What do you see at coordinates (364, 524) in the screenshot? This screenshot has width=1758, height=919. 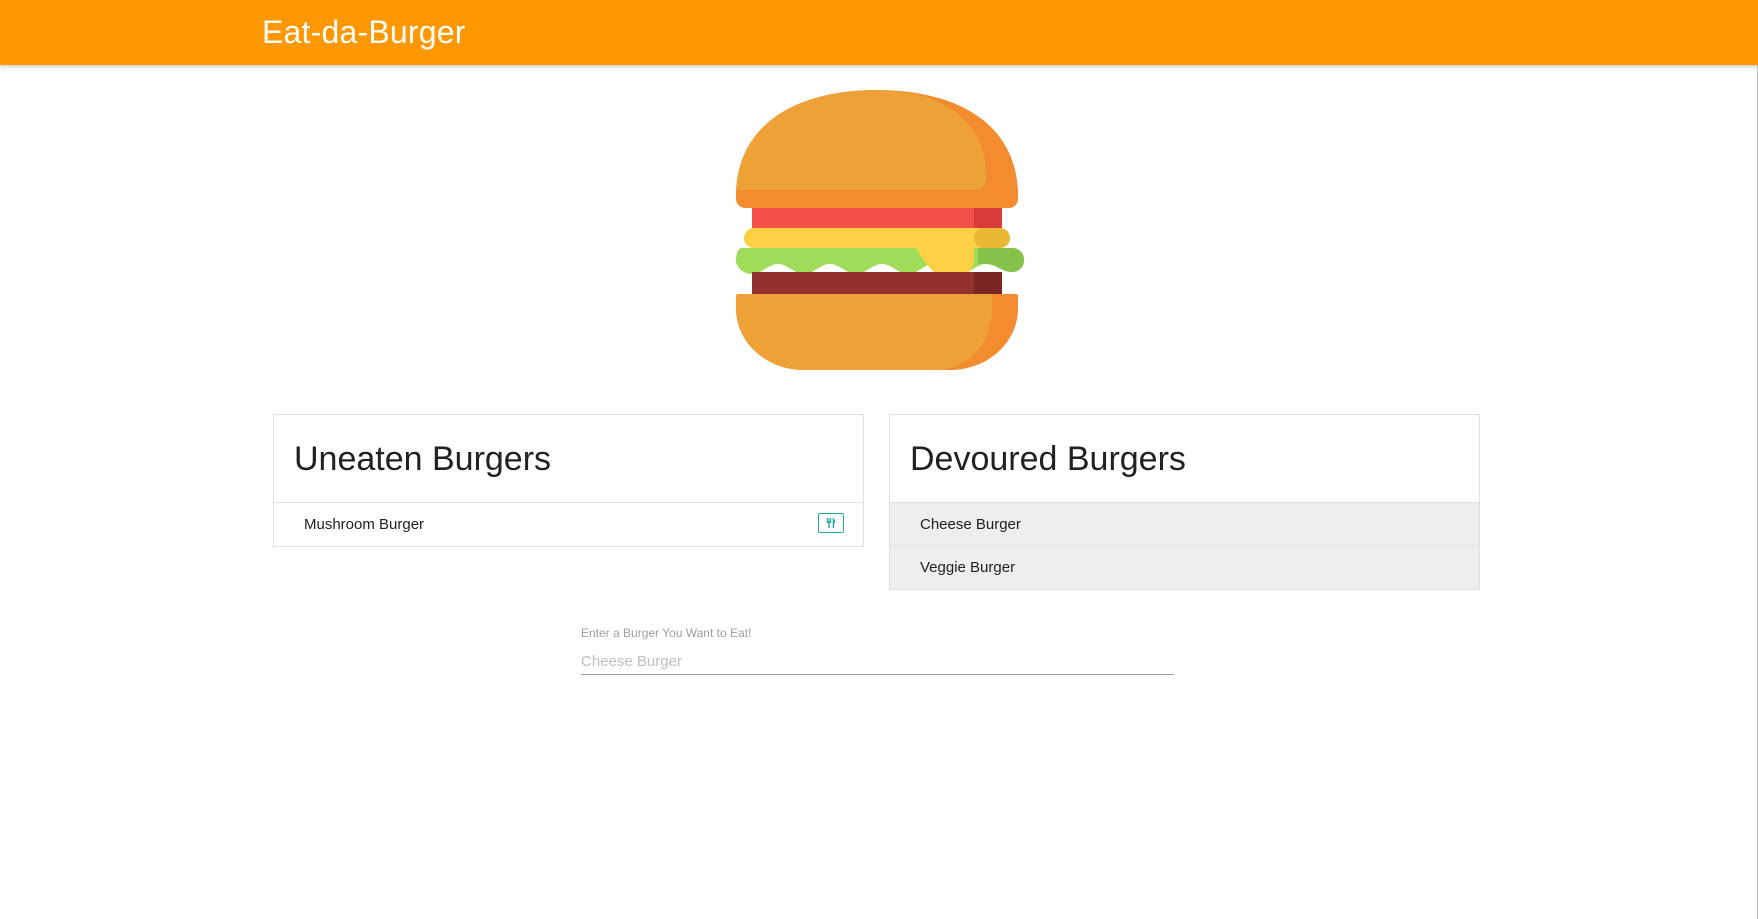 I see `burger-name: Mushroom Burger` at bounding box center [364, 524].